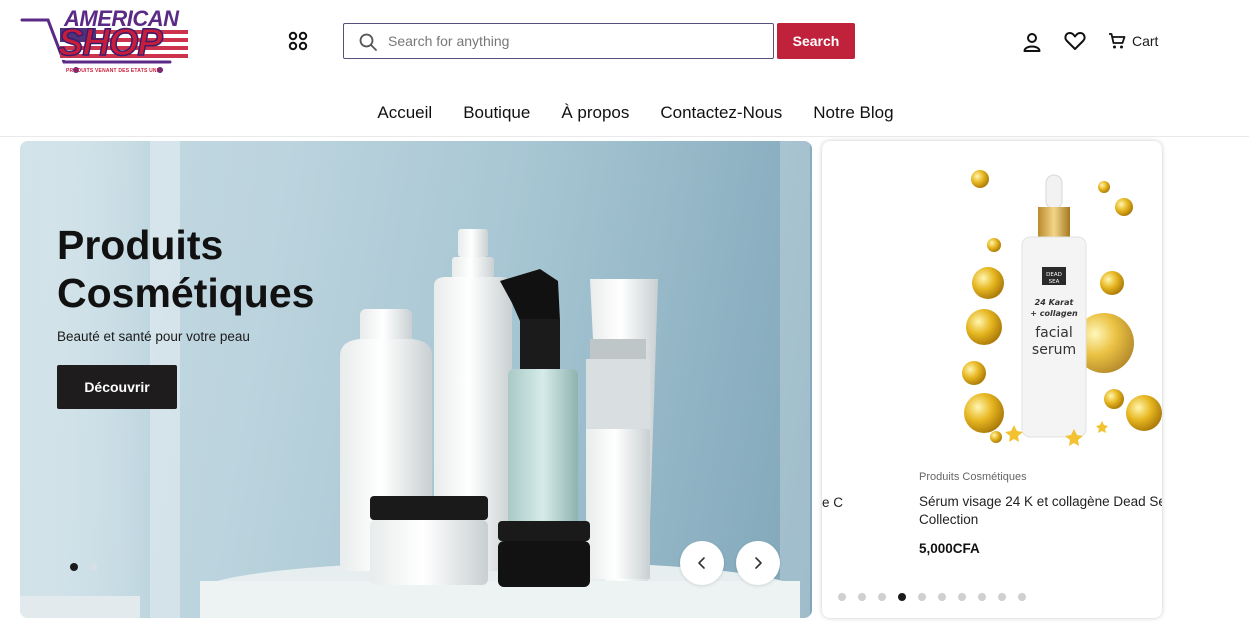 This screenshot has height=632, width=1249. Describe the element at coordinates (217, 269) in the screenshot. I see `hero-title: Produits Cosmétiques` at that location.